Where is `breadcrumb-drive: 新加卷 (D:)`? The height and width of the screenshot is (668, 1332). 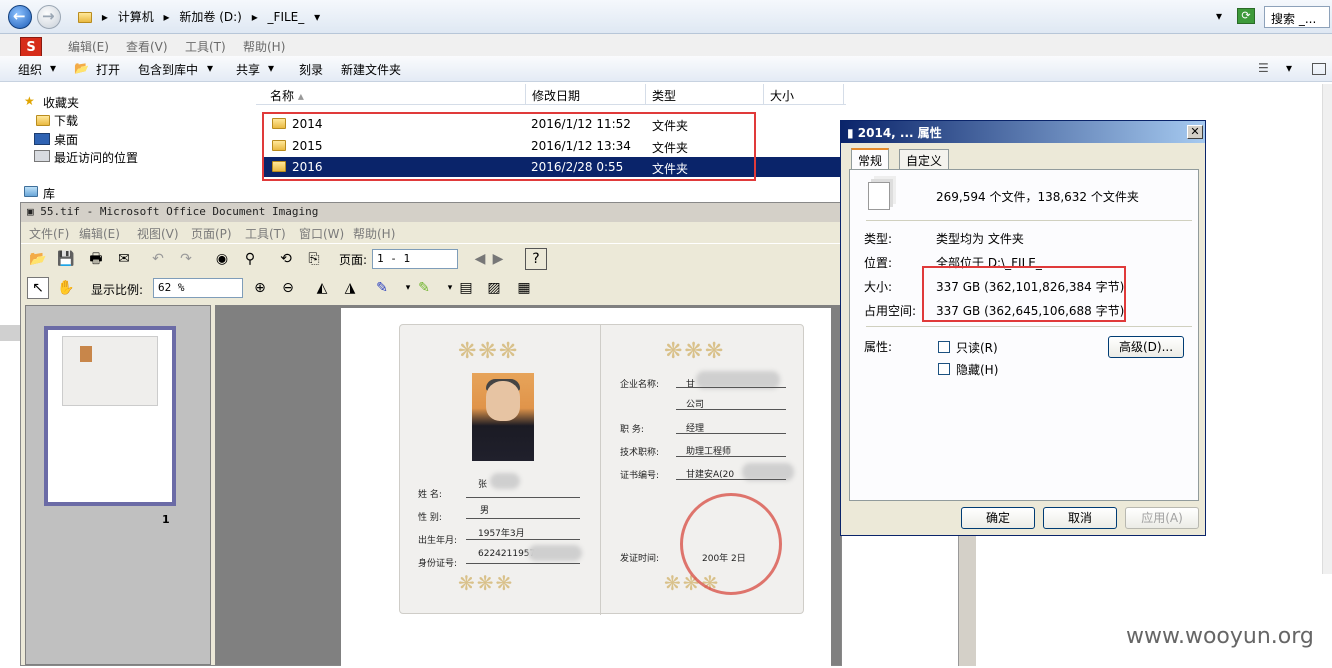
breadcrumb-drive: 新加卷 (D:) is located at coordinates (210, 17).